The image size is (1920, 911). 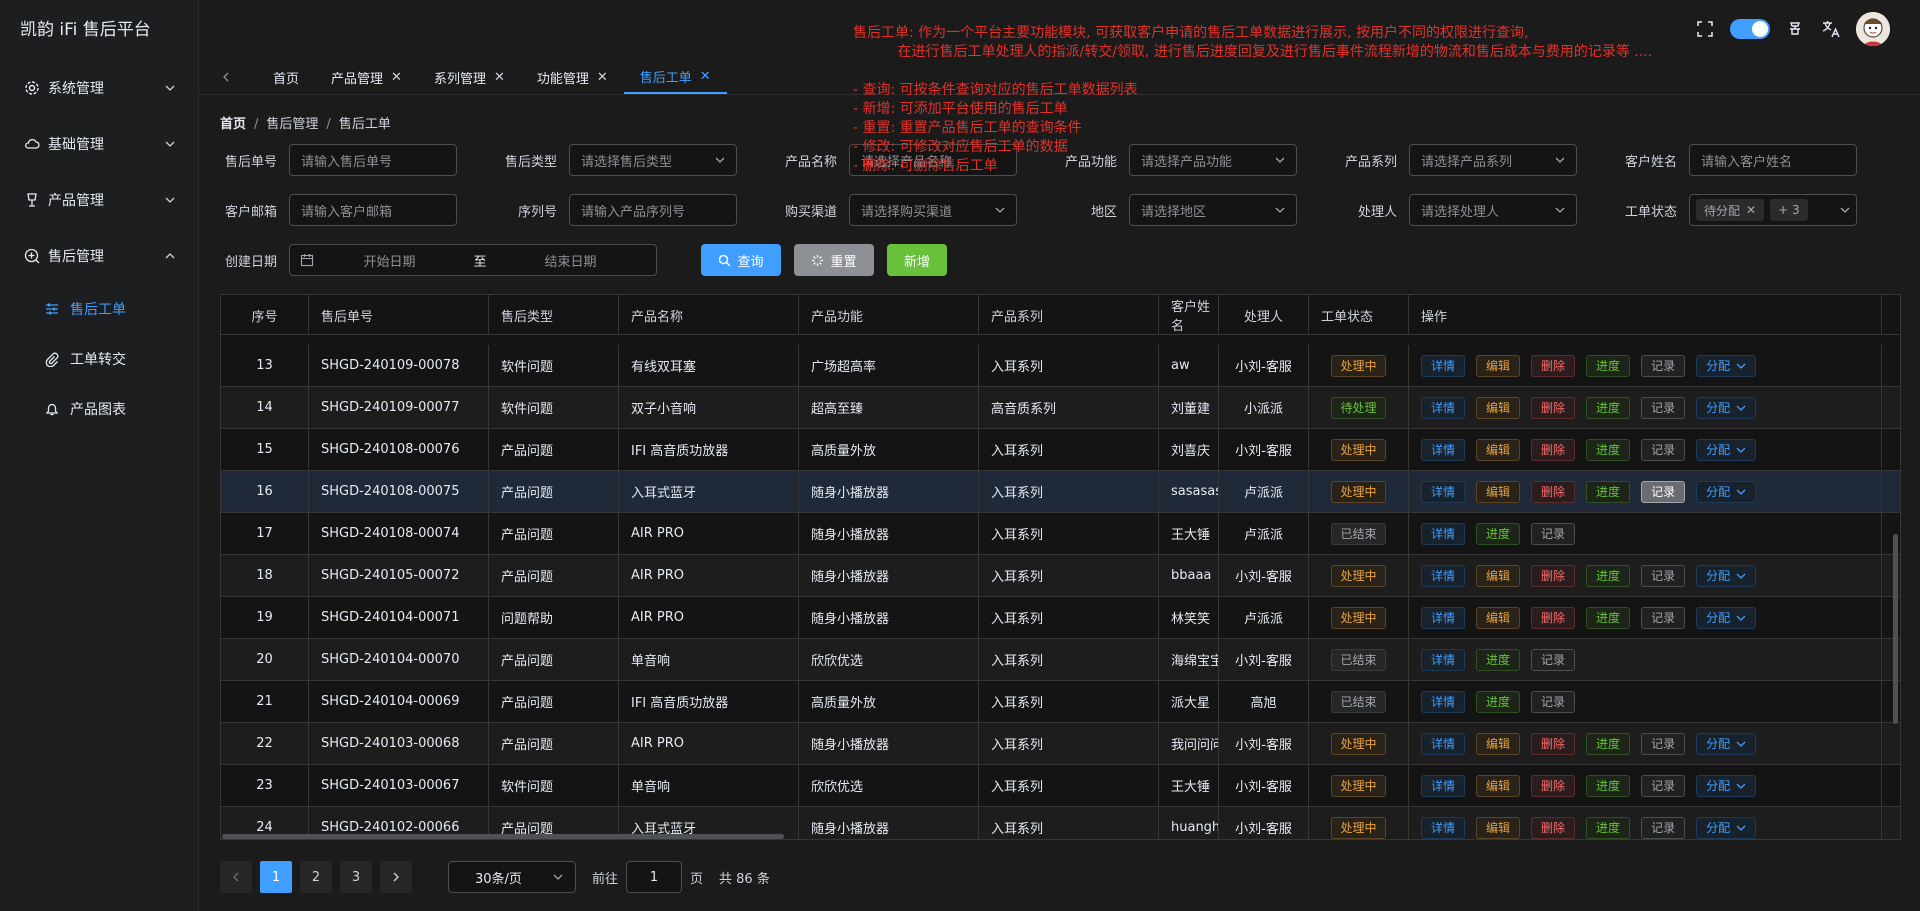 What do you see at coordinates (226, 77) in the screenshot?
I see `tabs-prev-button` at bounding box center [226, 77].